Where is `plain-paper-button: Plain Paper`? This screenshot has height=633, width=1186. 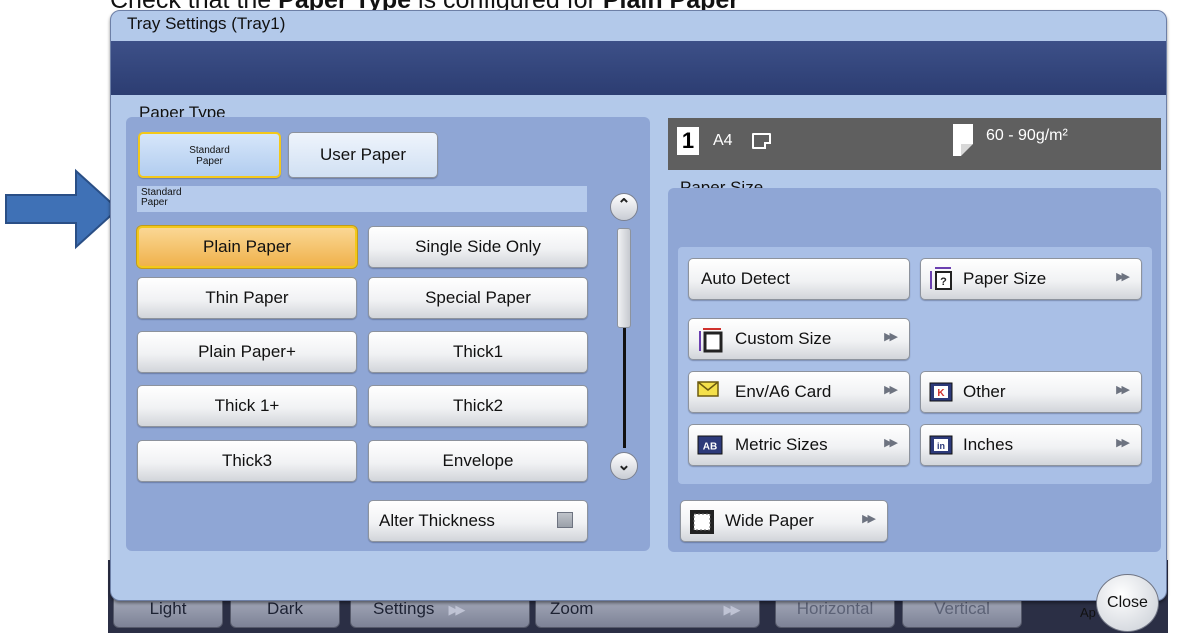
plain-paper-button: Plain Paper is located at coordinates (247, 247).